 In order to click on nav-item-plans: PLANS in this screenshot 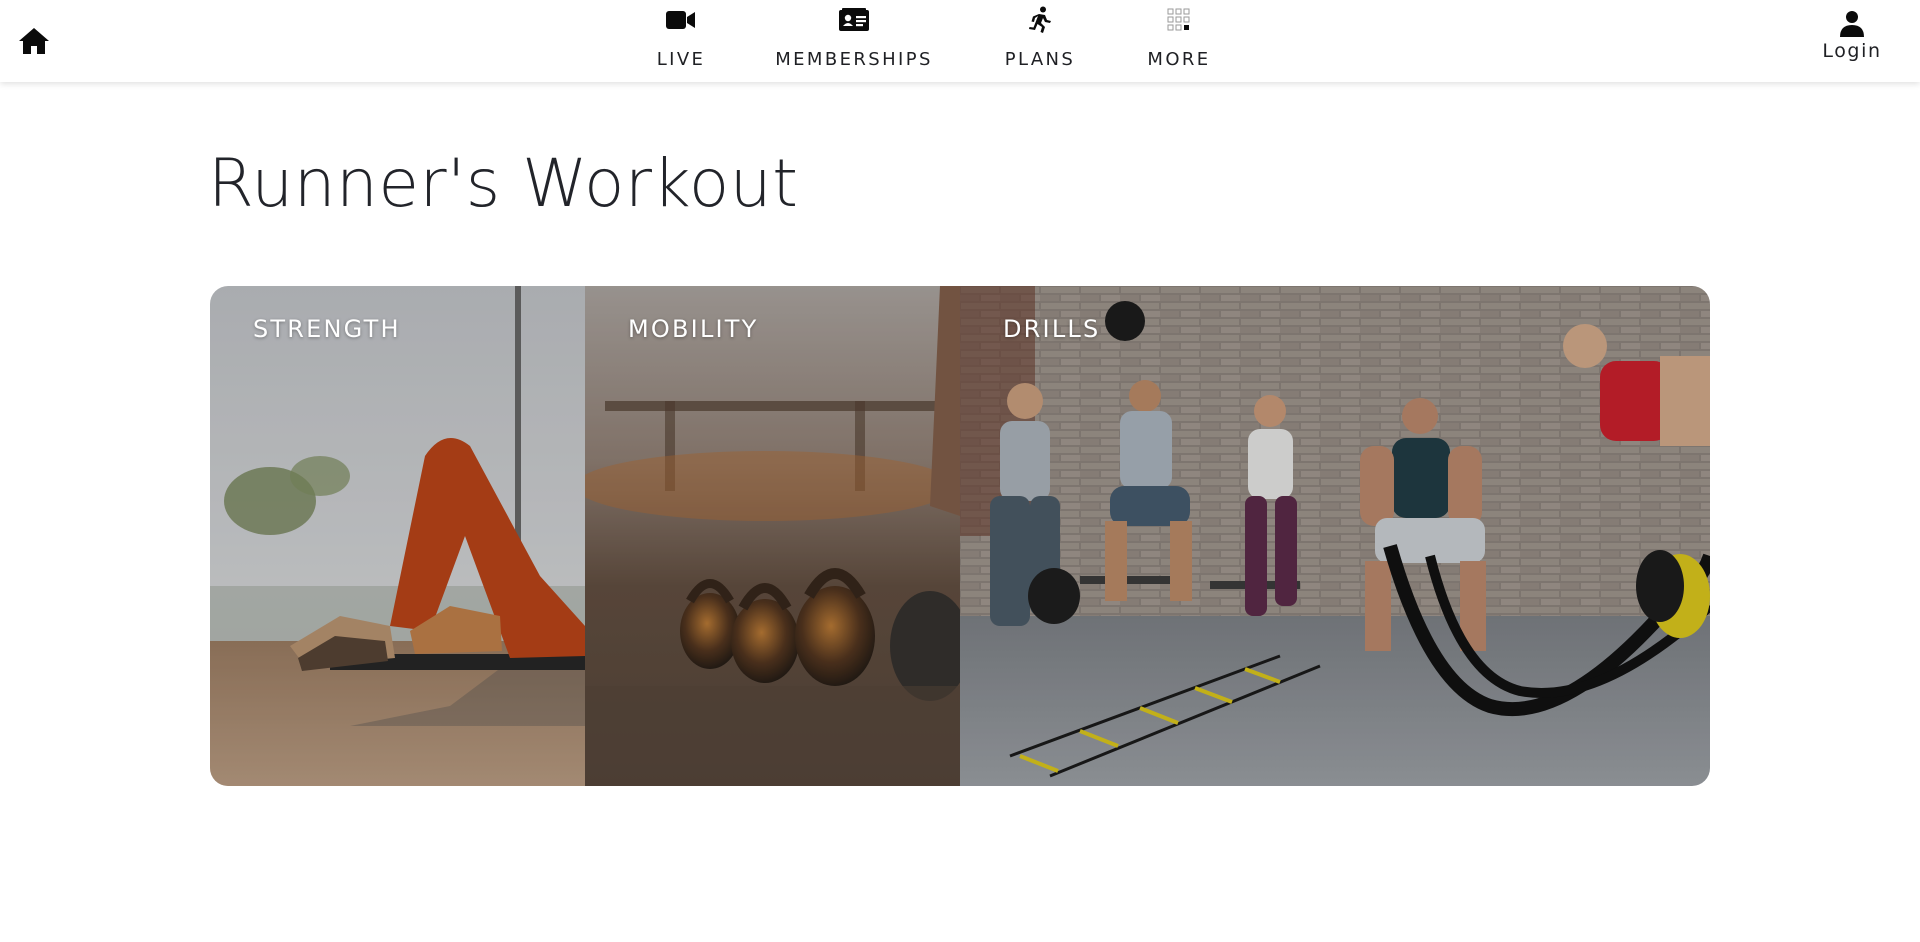, I will do `click(1040, 39)`.